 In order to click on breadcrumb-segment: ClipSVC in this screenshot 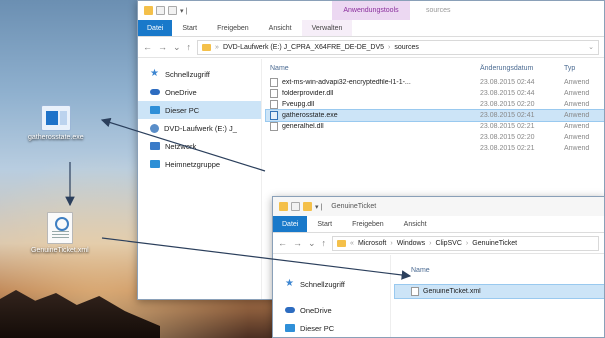, I will do `click(448, 243)`.